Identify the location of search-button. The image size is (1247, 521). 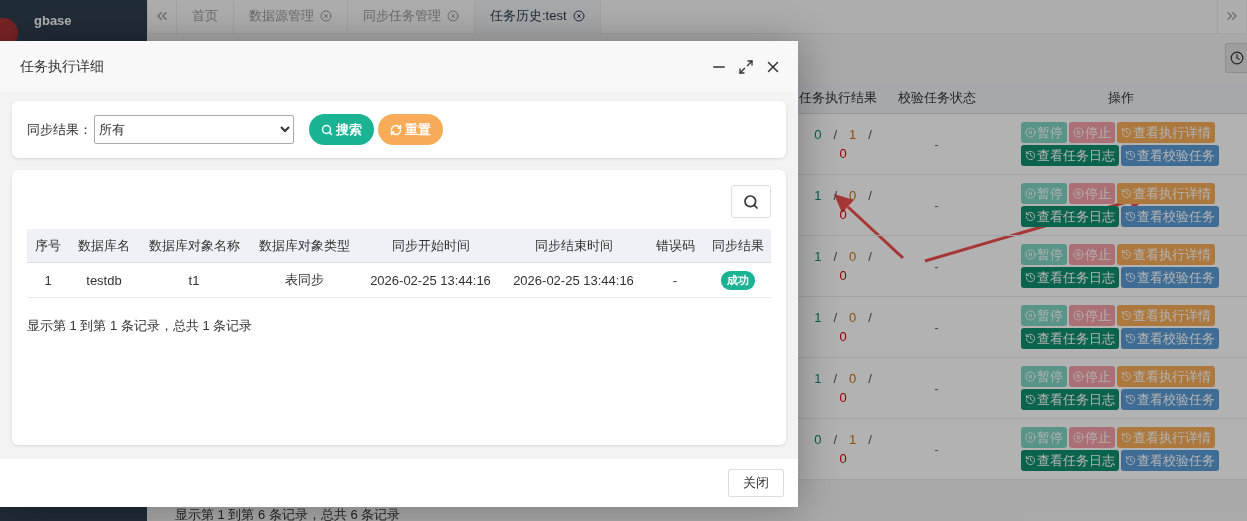
(751, 201).